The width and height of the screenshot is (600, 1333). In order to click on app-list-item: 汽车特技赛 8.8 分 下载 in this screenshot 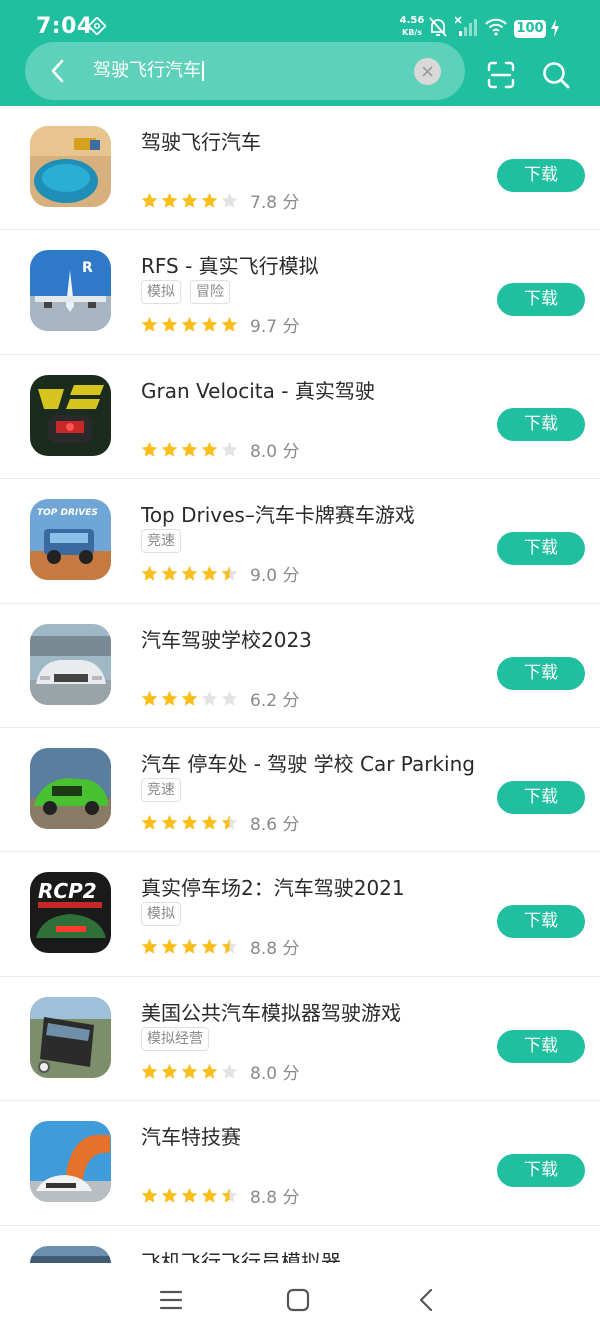, I will do `click(300, 1163)`.